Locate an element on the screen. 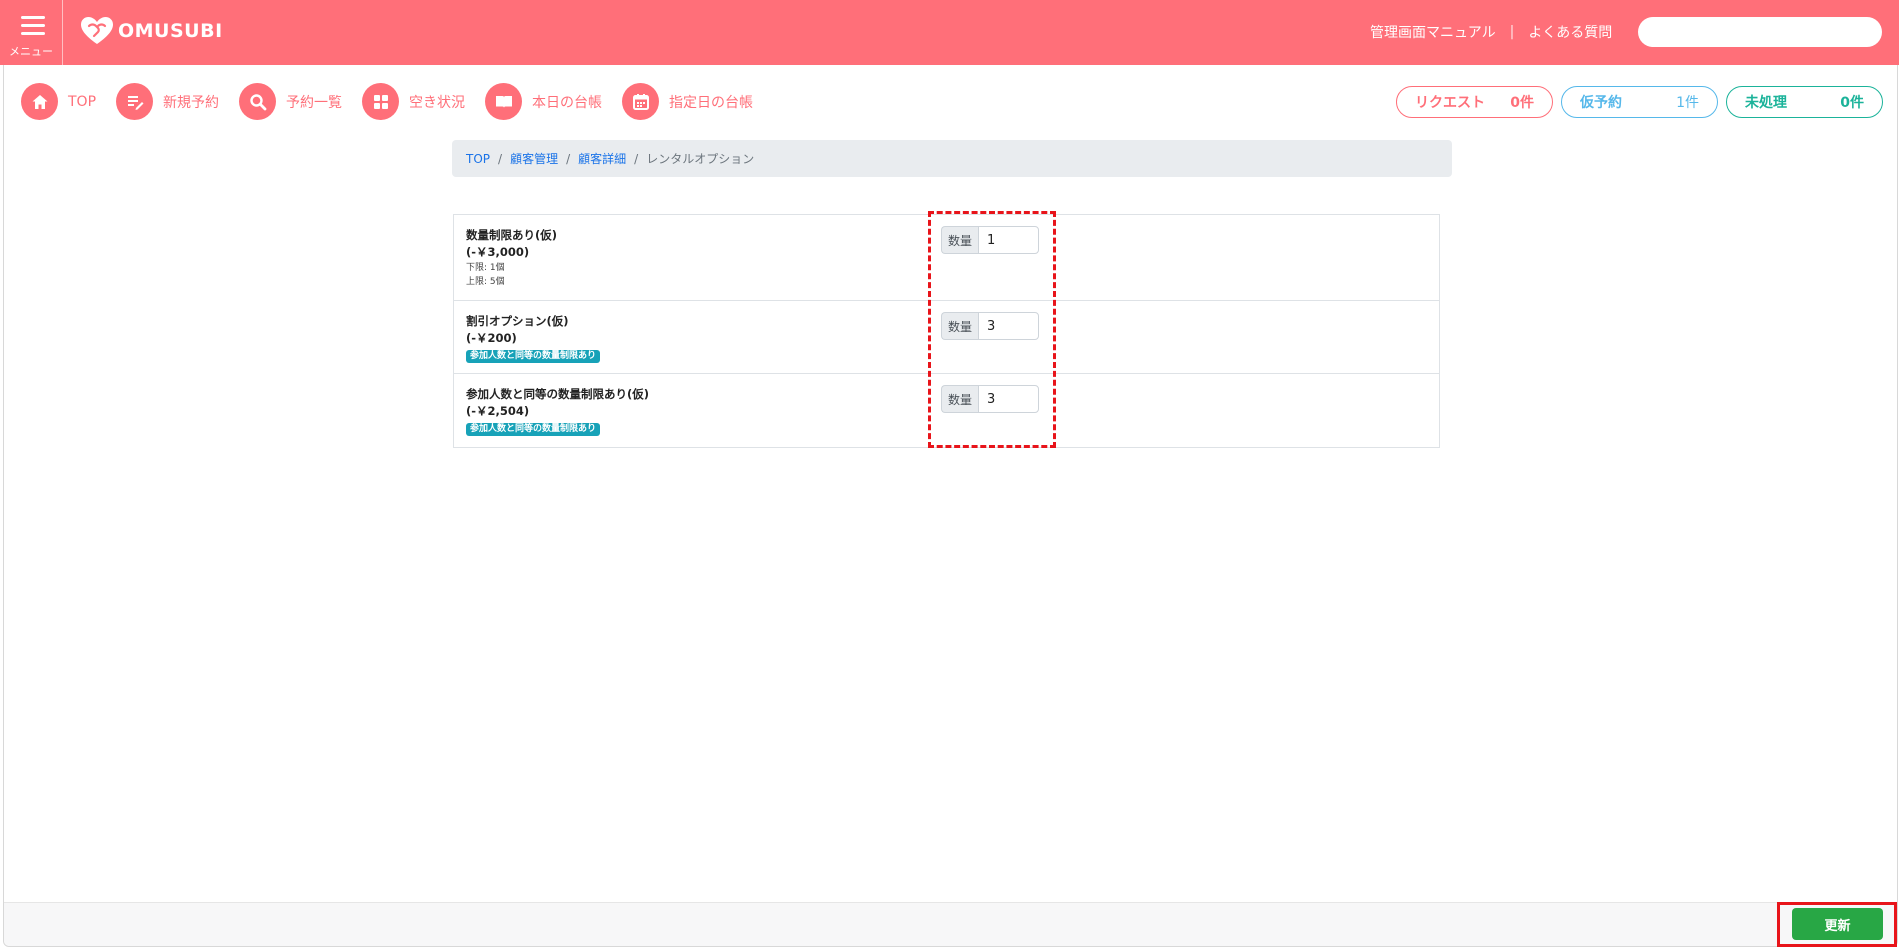 The width and height of the screenshot is (1899, 951). heart-logo-icon is located at coordinates (97, 30).